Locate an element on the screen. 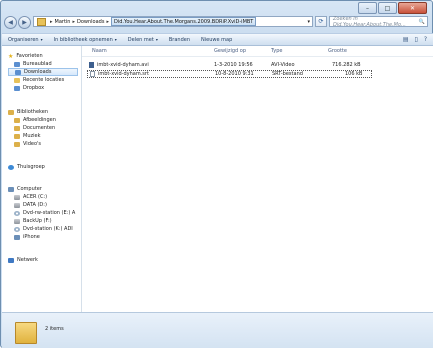 This screenshot has height=350, width=435. iphone-icon is located at coordinates (17, 237).